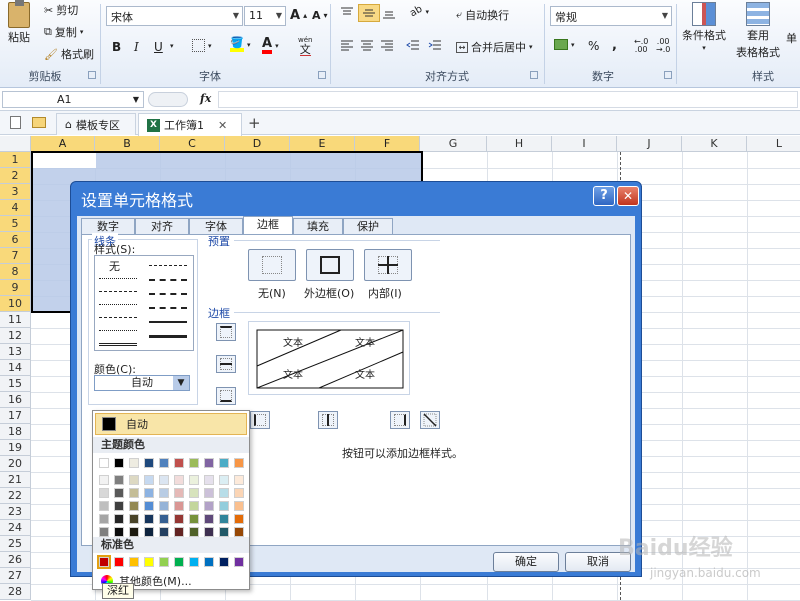  What do you see at coordinates (453, 144) in the screenshot?
I see `column-header: G` at bounding box center [453, 144].